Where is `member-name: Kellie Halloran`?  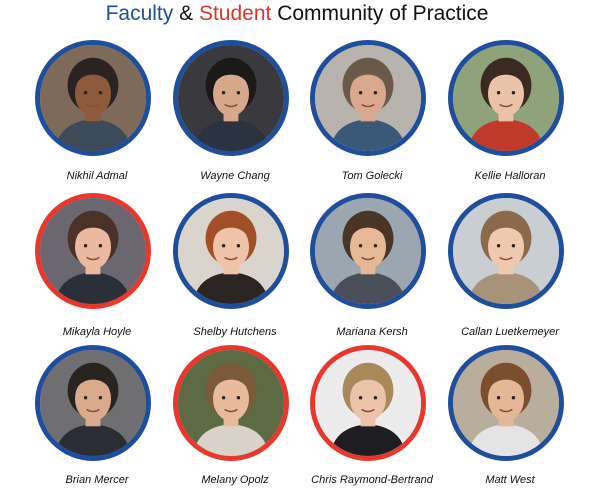 member-name: Kellie Halloran is located at coordinates (510, 176).